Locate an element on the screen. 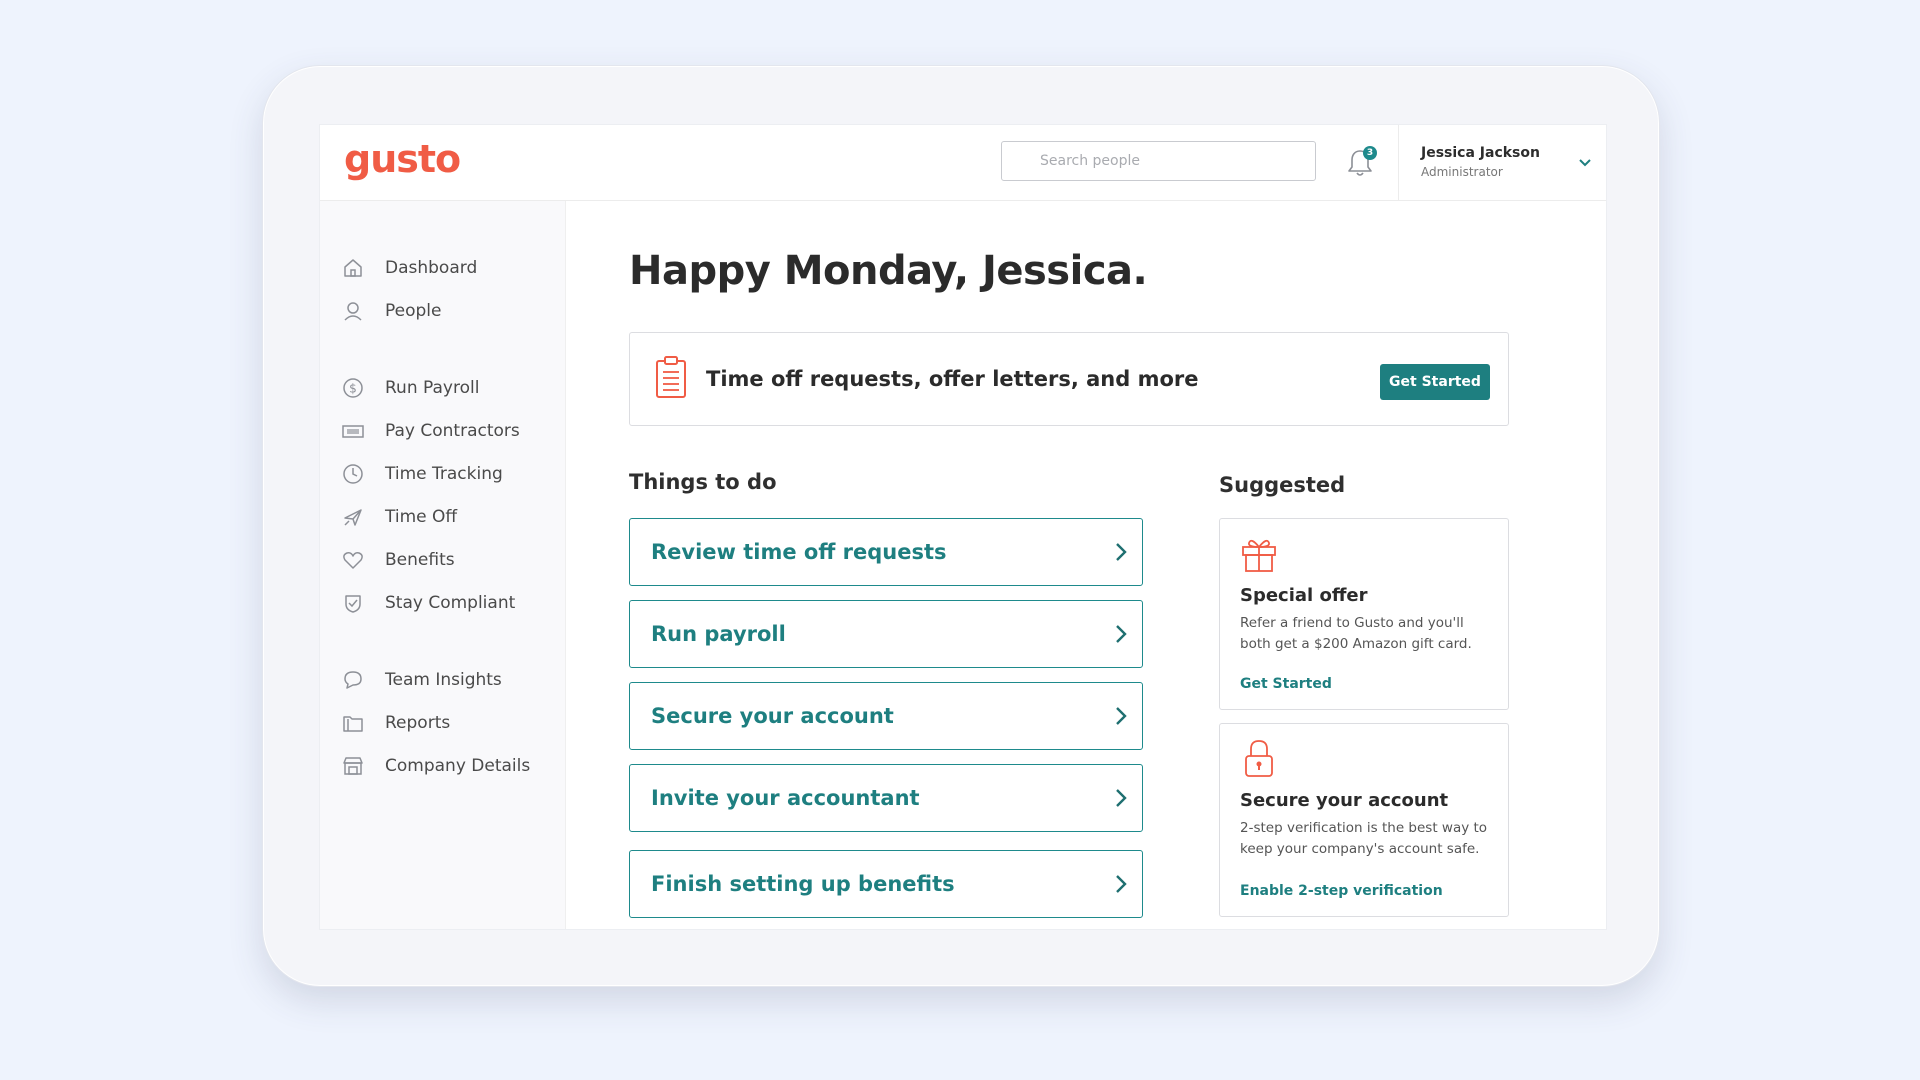 The width and height of the screenshot is (1920, 1080). sidebar-item-label: Benefits is located at coordinates (420, 560).